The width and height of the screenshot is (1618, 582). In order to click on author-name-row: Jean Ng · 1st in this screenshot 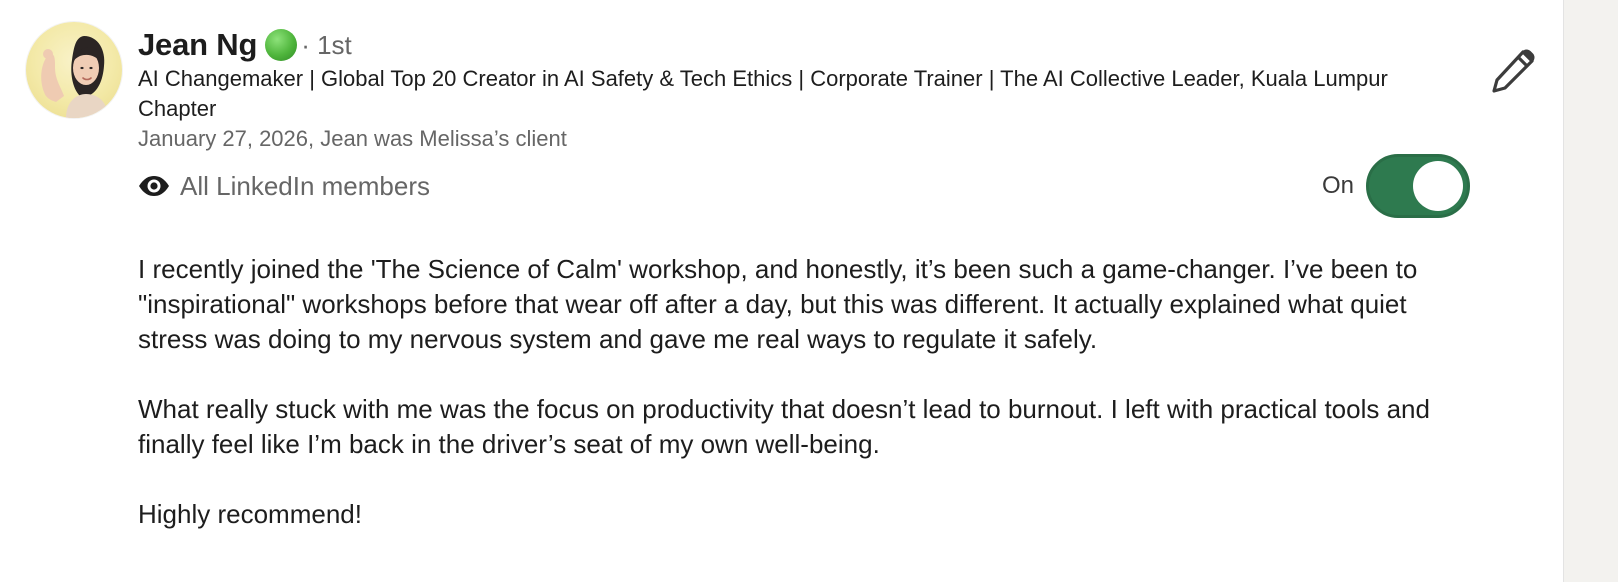, I will do `click(245, 45)`.